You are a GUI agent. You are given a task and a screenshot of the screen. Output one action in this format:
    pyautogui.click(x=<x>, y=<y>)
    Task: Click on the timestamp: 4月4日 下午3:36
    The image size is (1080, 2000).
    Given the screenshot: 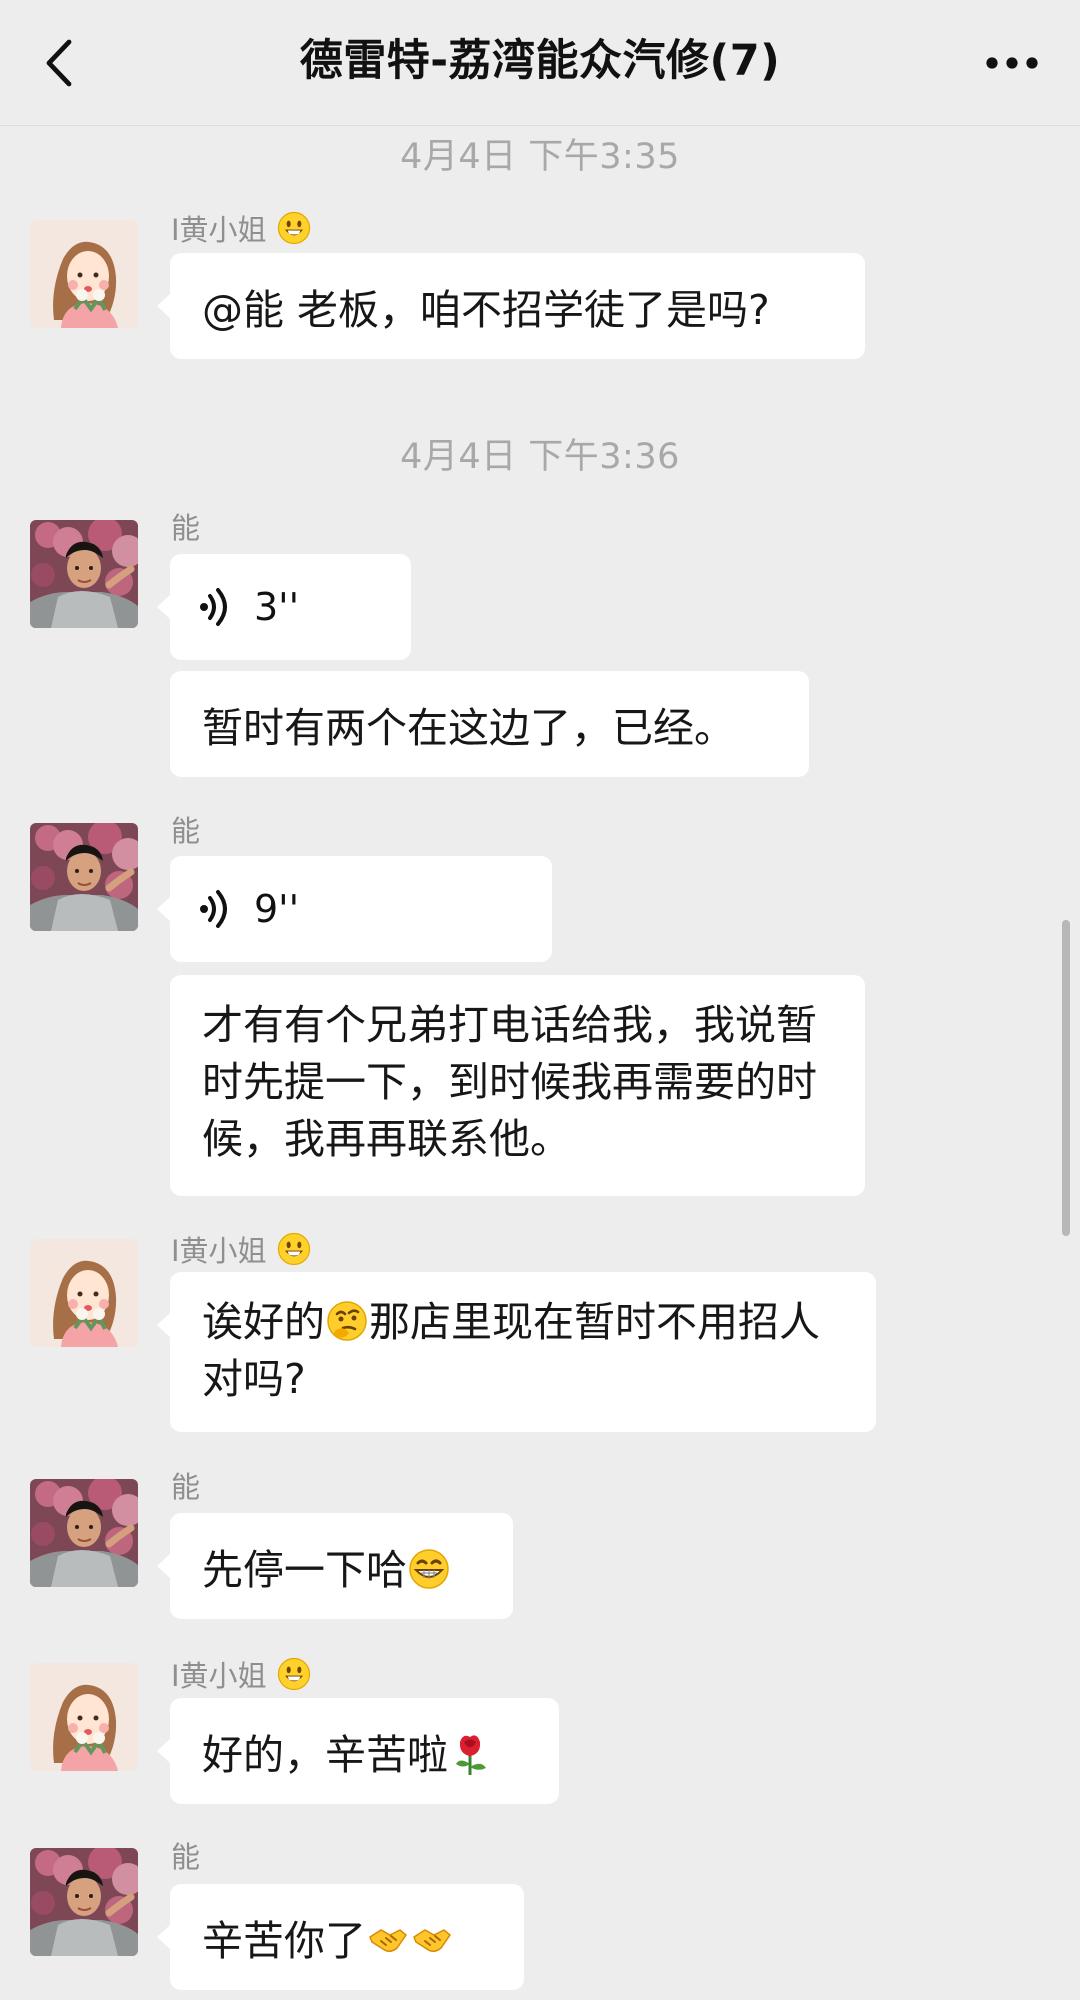 What is the action you would take?
    pyautogui.click(x=540, y=457)
    